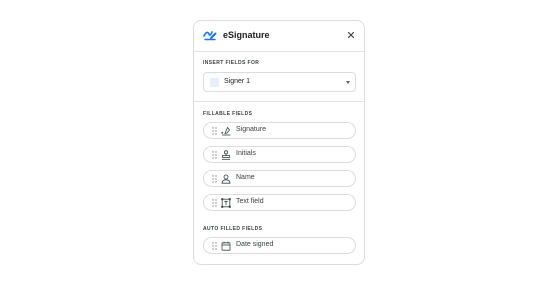  I want to click on field-label: Signature, so click(251, 129).